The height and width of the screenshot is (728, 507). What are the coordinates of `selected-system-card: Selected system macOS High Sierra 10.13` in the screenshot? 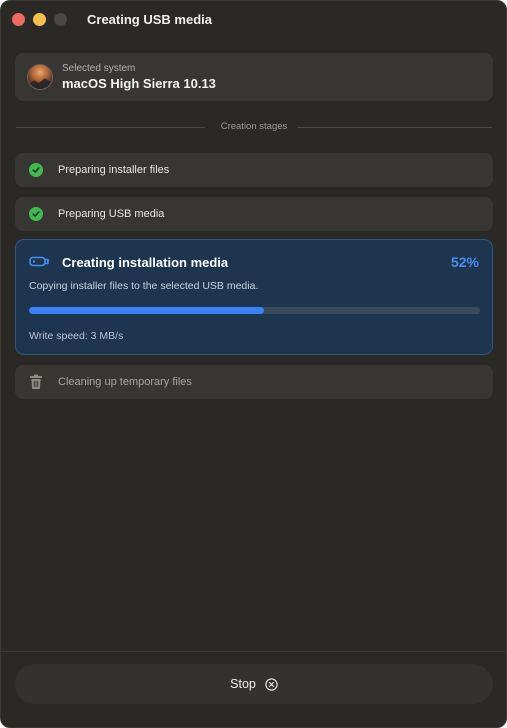 It's located at (254, 77).